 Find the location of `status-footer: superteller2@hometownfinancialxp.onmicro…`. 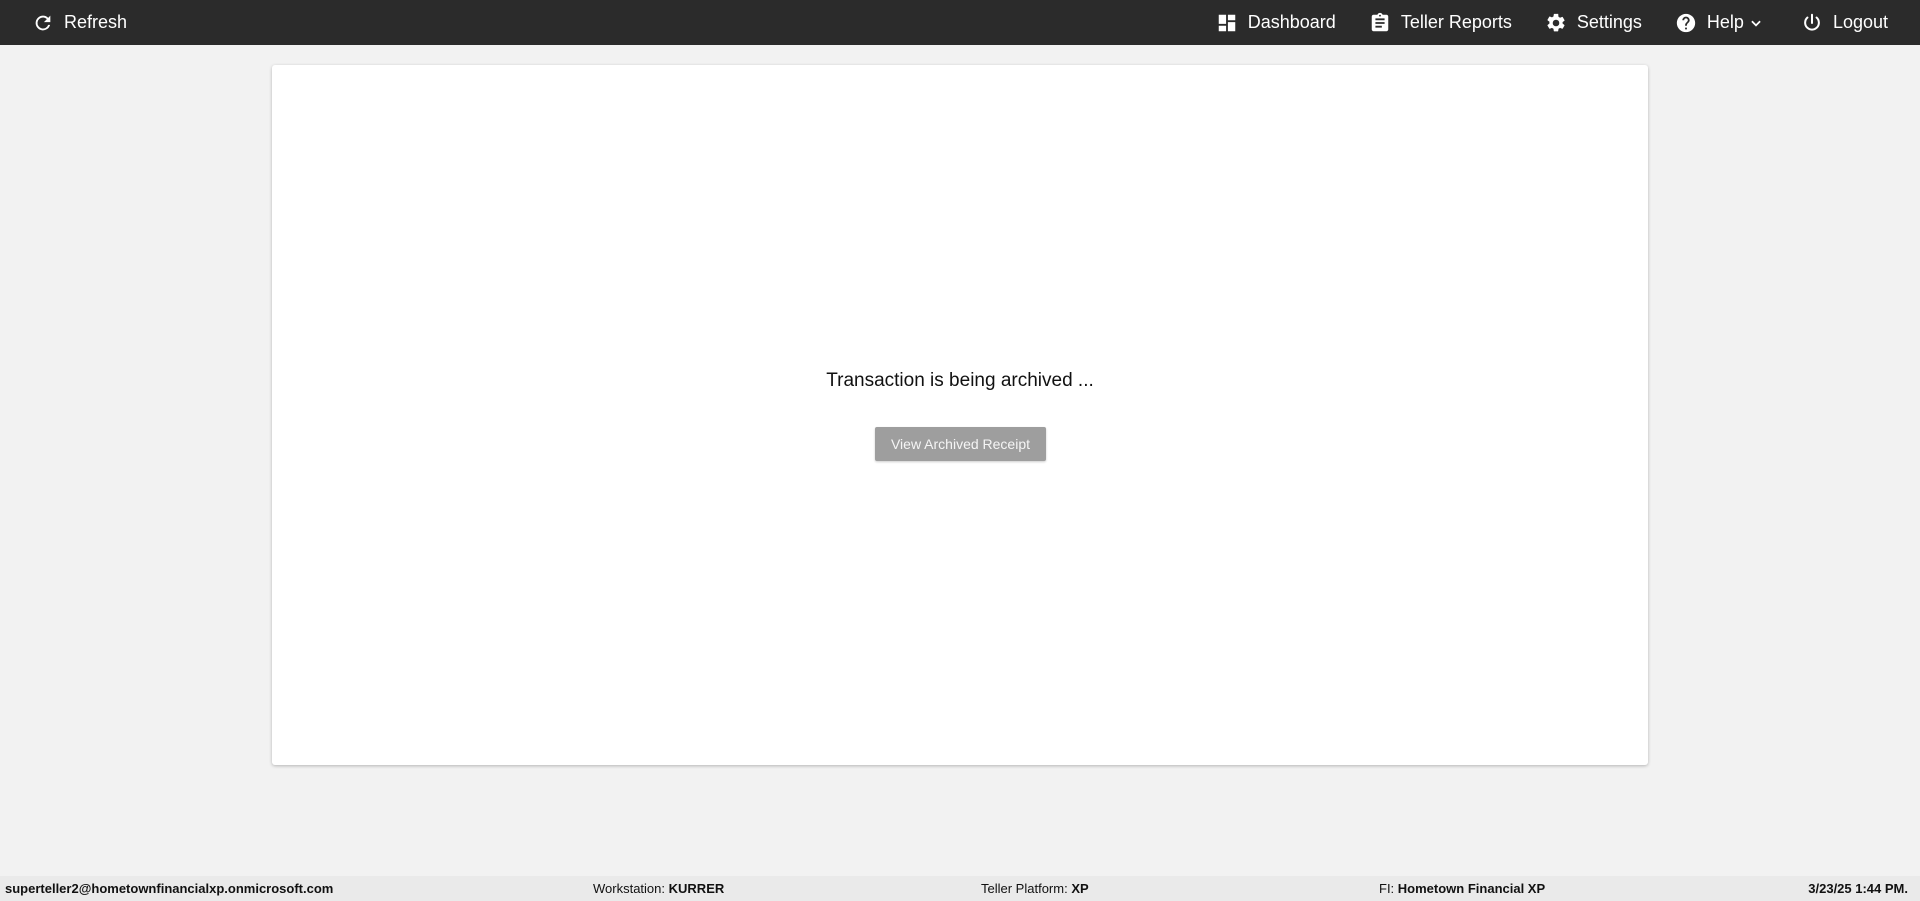

status-footer: superteller2@hometownfinancialxp.onmicro… is located at coordinates (960, 888).